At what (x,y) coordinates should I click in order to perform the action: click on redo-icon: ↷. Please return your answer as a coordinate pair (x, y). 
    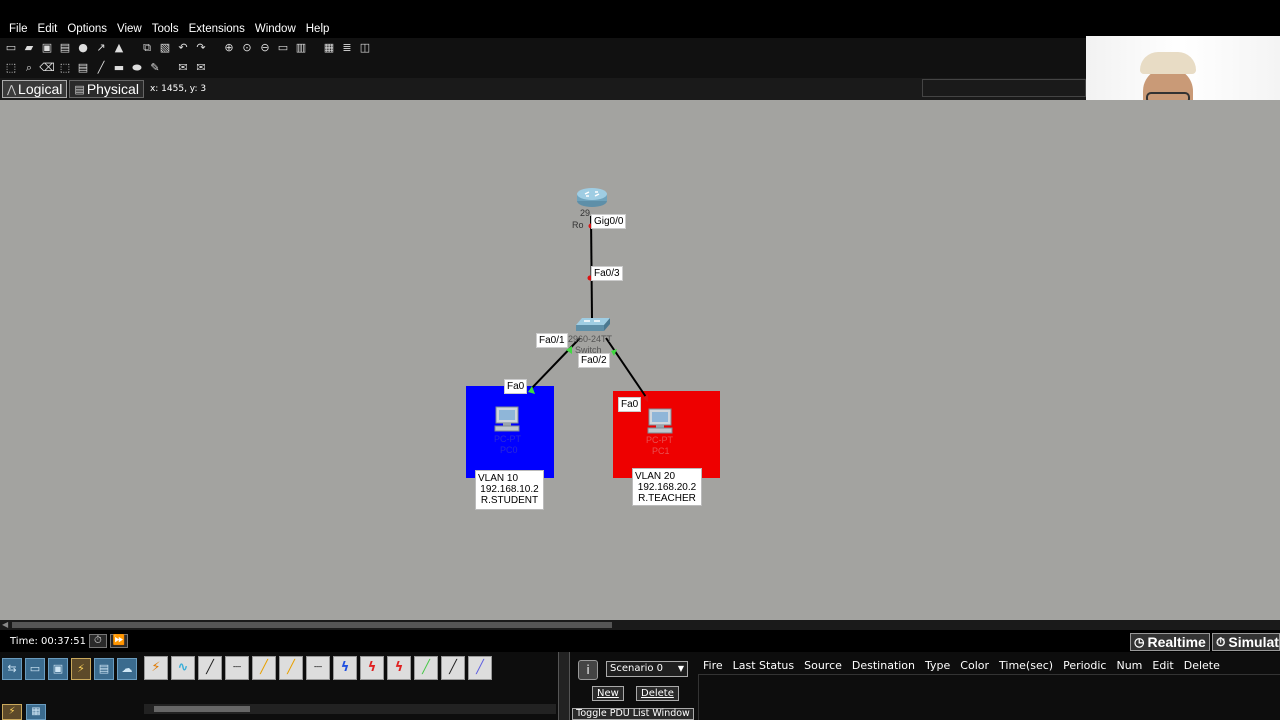
    Looking at the image, I should click on (201, 48).